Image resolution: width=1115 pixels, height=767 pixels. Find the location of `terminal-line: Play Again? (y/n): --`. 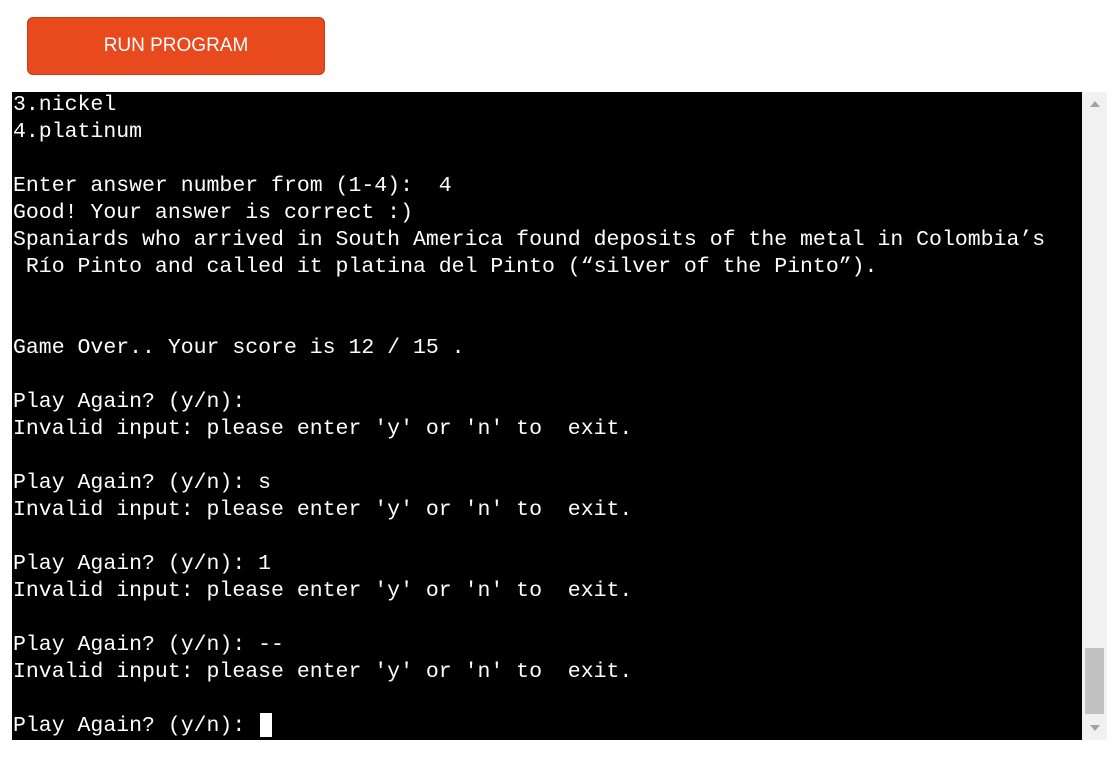

terminal-line: Play Again? (y/n): -- is located at coordinates (148, 645).